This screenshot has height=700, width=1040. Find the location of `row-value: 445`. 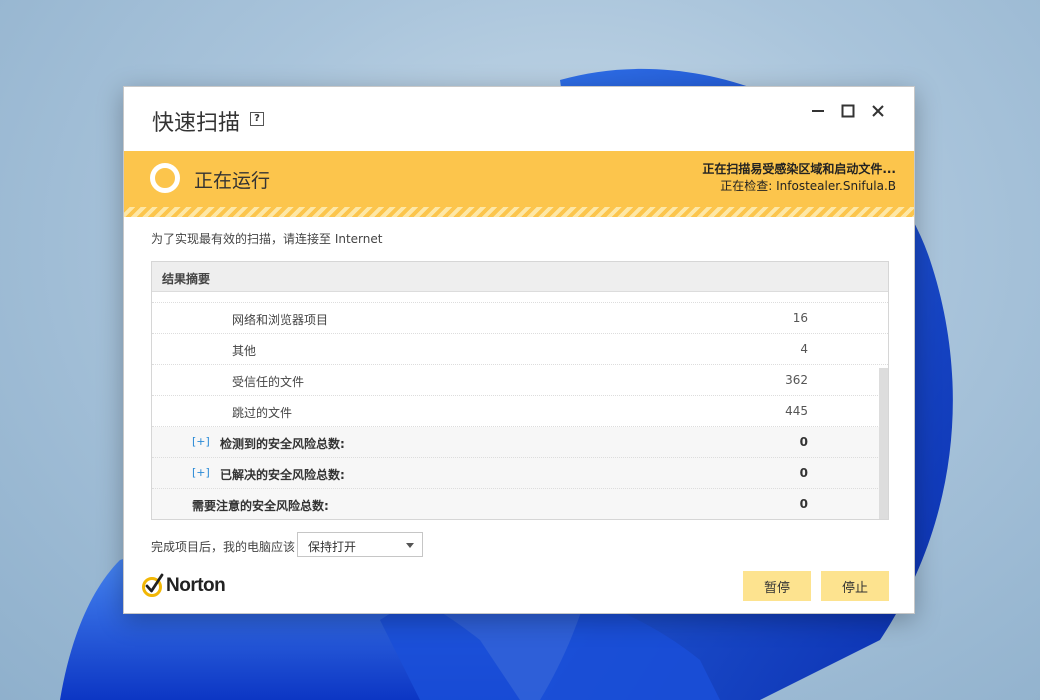

row-value: 445 is located at coordinates (796, 411).